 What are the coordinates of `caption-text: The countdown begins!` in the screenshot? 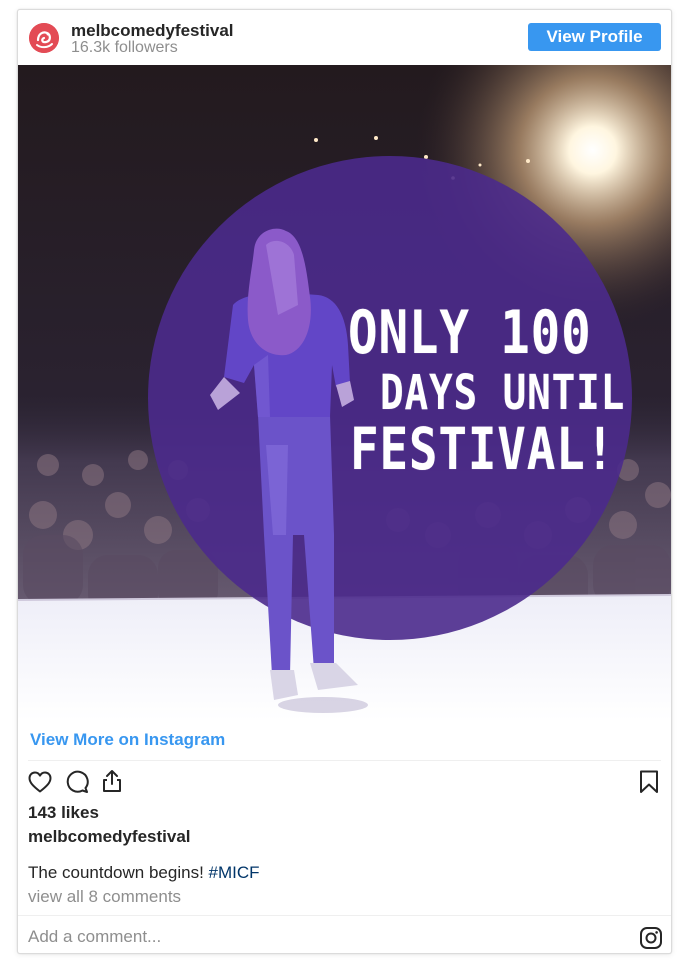 It's located at (118, 872).